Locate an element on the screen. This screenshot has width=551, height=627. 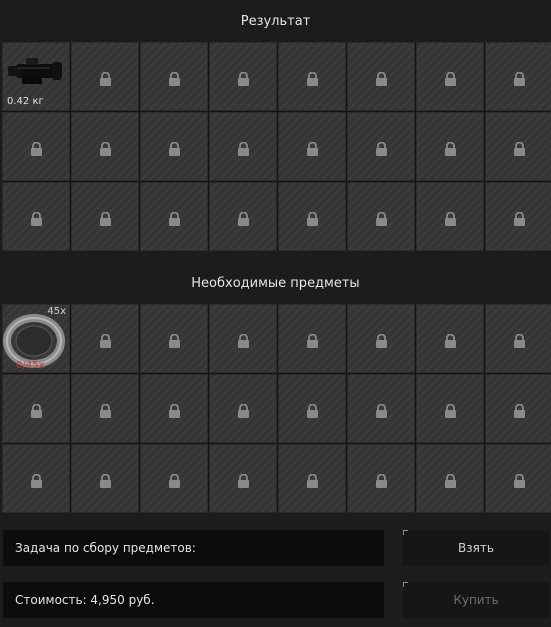
scope-item-icon is located at coordinates (35, 71).